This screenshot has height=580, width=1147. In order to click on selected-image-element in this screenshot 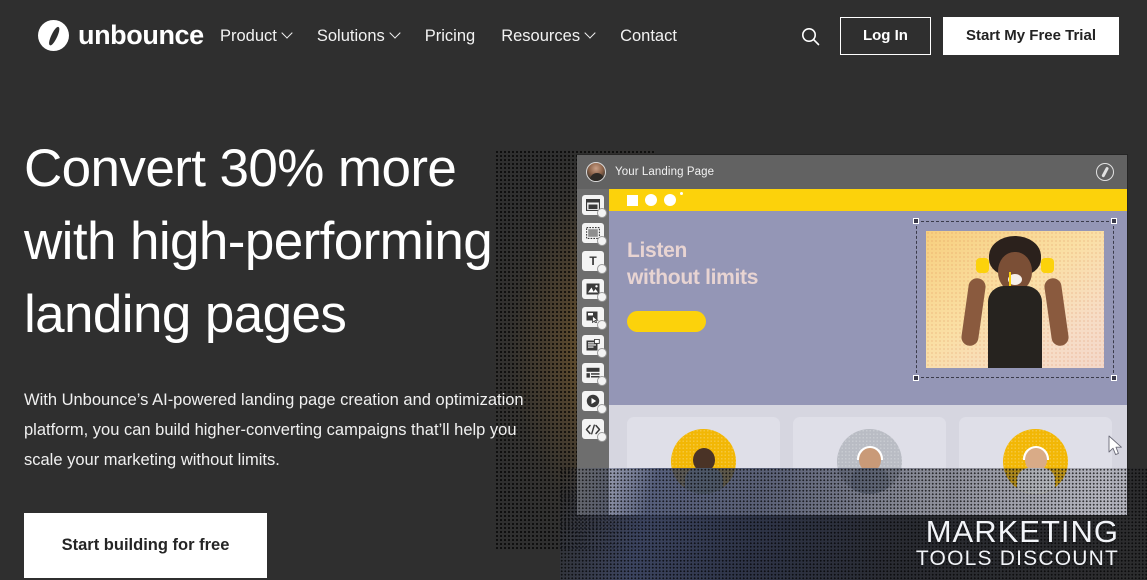, I will do `click(1015, 299)`.